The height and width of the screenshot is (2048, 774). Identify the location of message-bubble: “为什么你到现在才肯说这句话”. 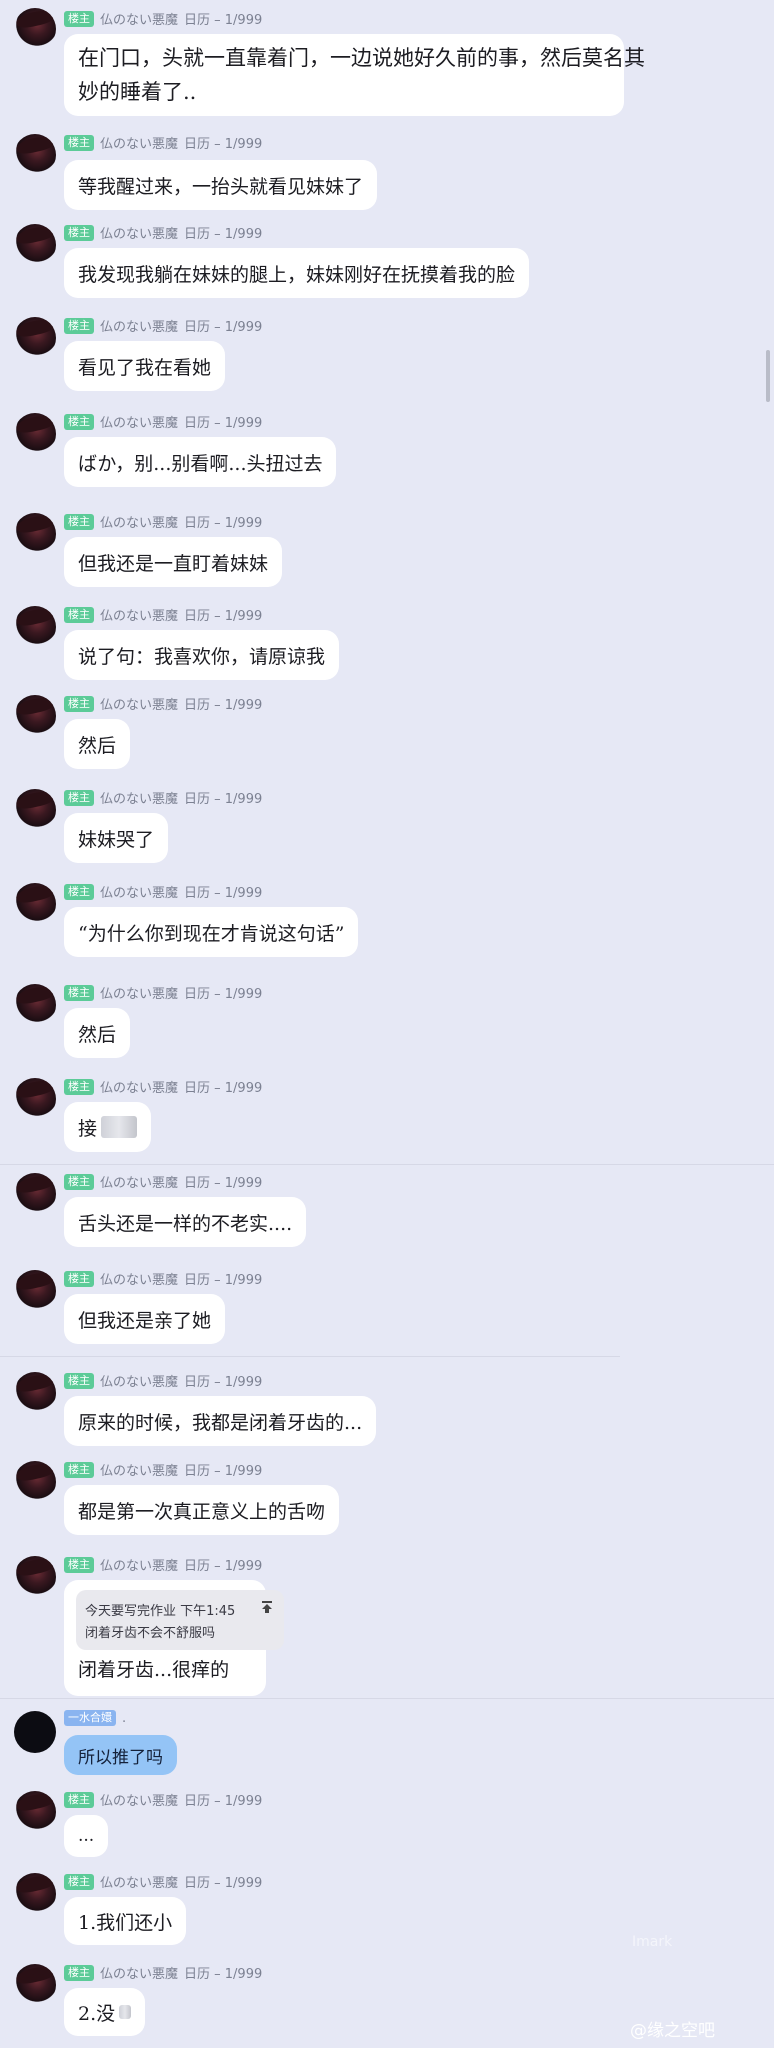
(211, 932).